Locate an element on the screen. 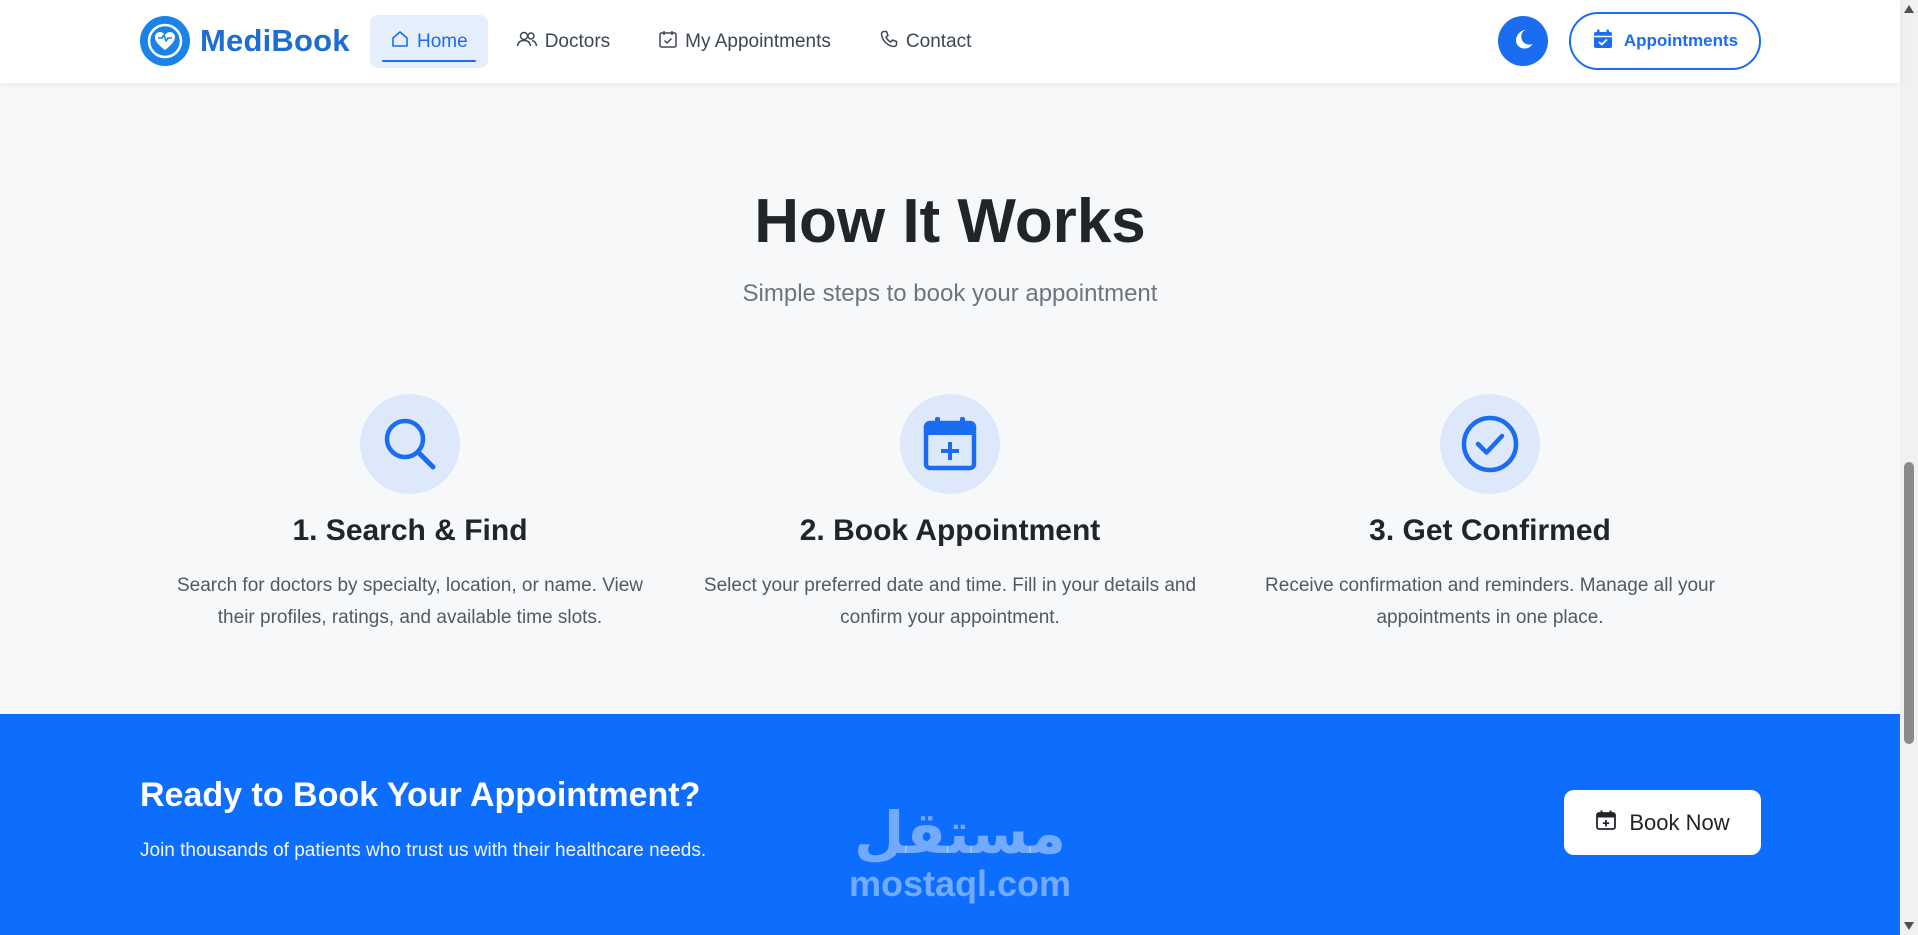  section-title: How It Works is located at coordinates (950, 221).